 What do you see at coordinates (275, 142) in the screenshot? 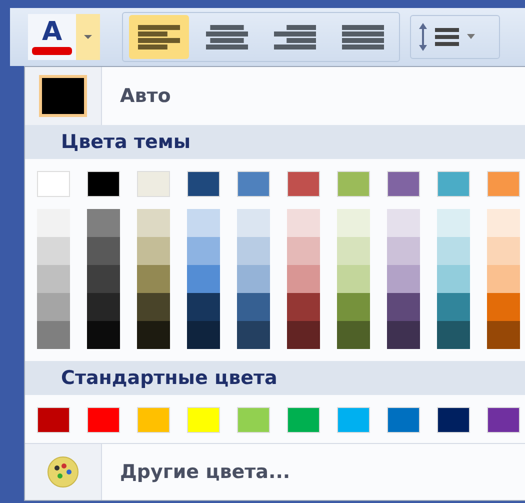
I see `theme-colors-header: Цвета темы` at bounding box center [275, 142].